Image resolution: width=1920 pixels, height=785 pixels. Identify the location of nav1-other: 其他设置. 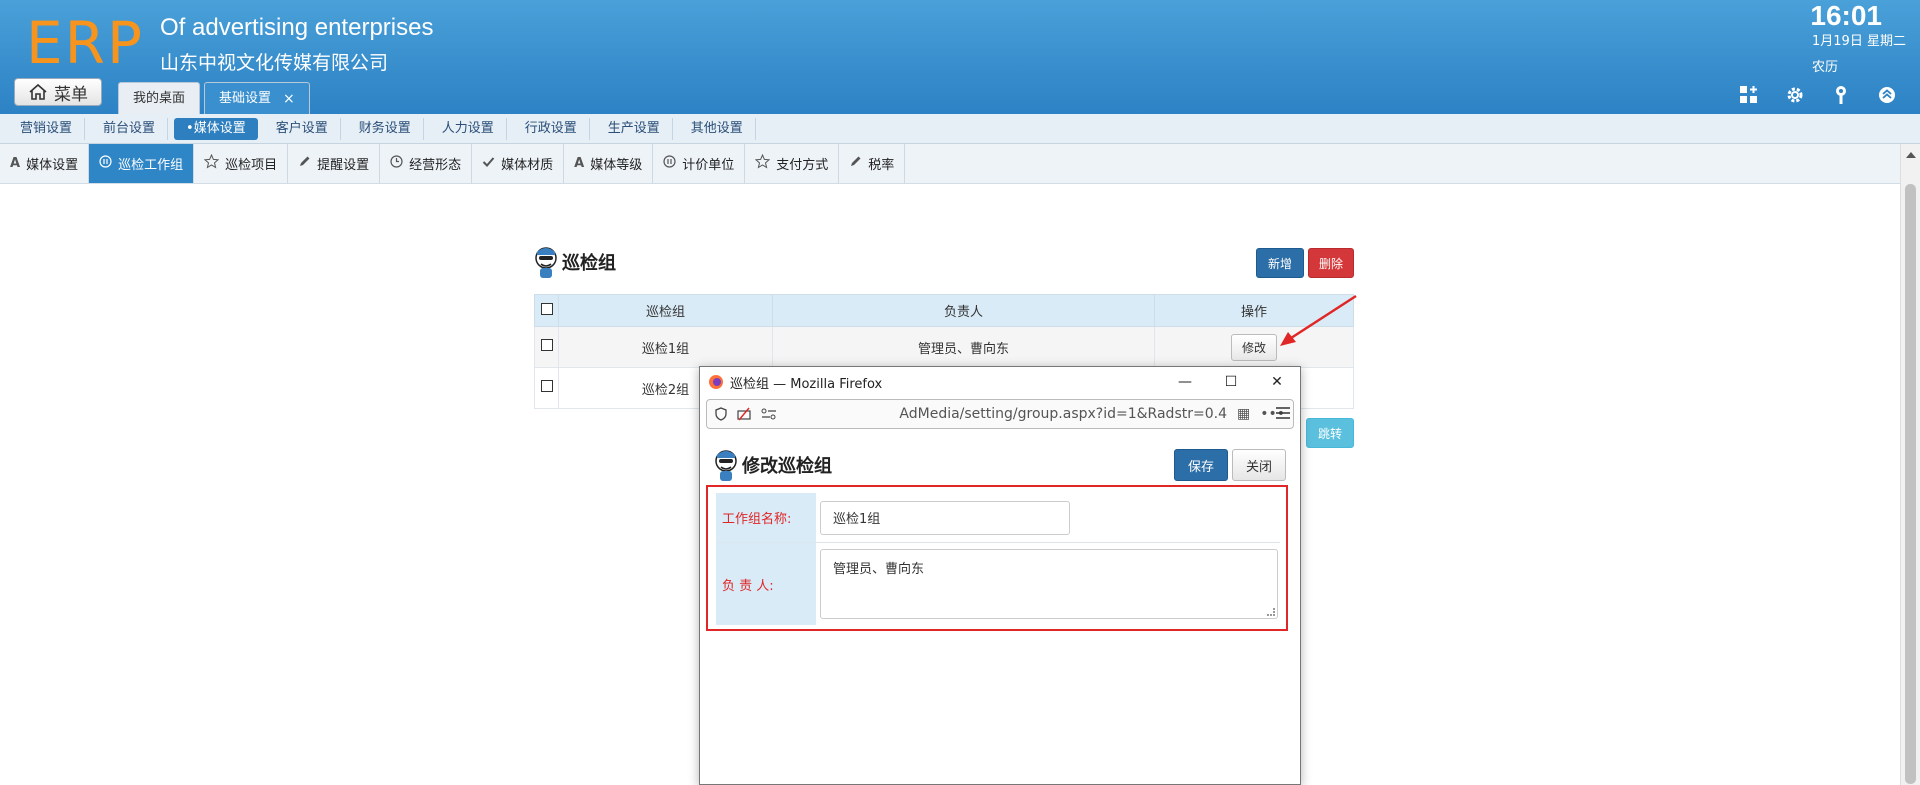
(717, 128).